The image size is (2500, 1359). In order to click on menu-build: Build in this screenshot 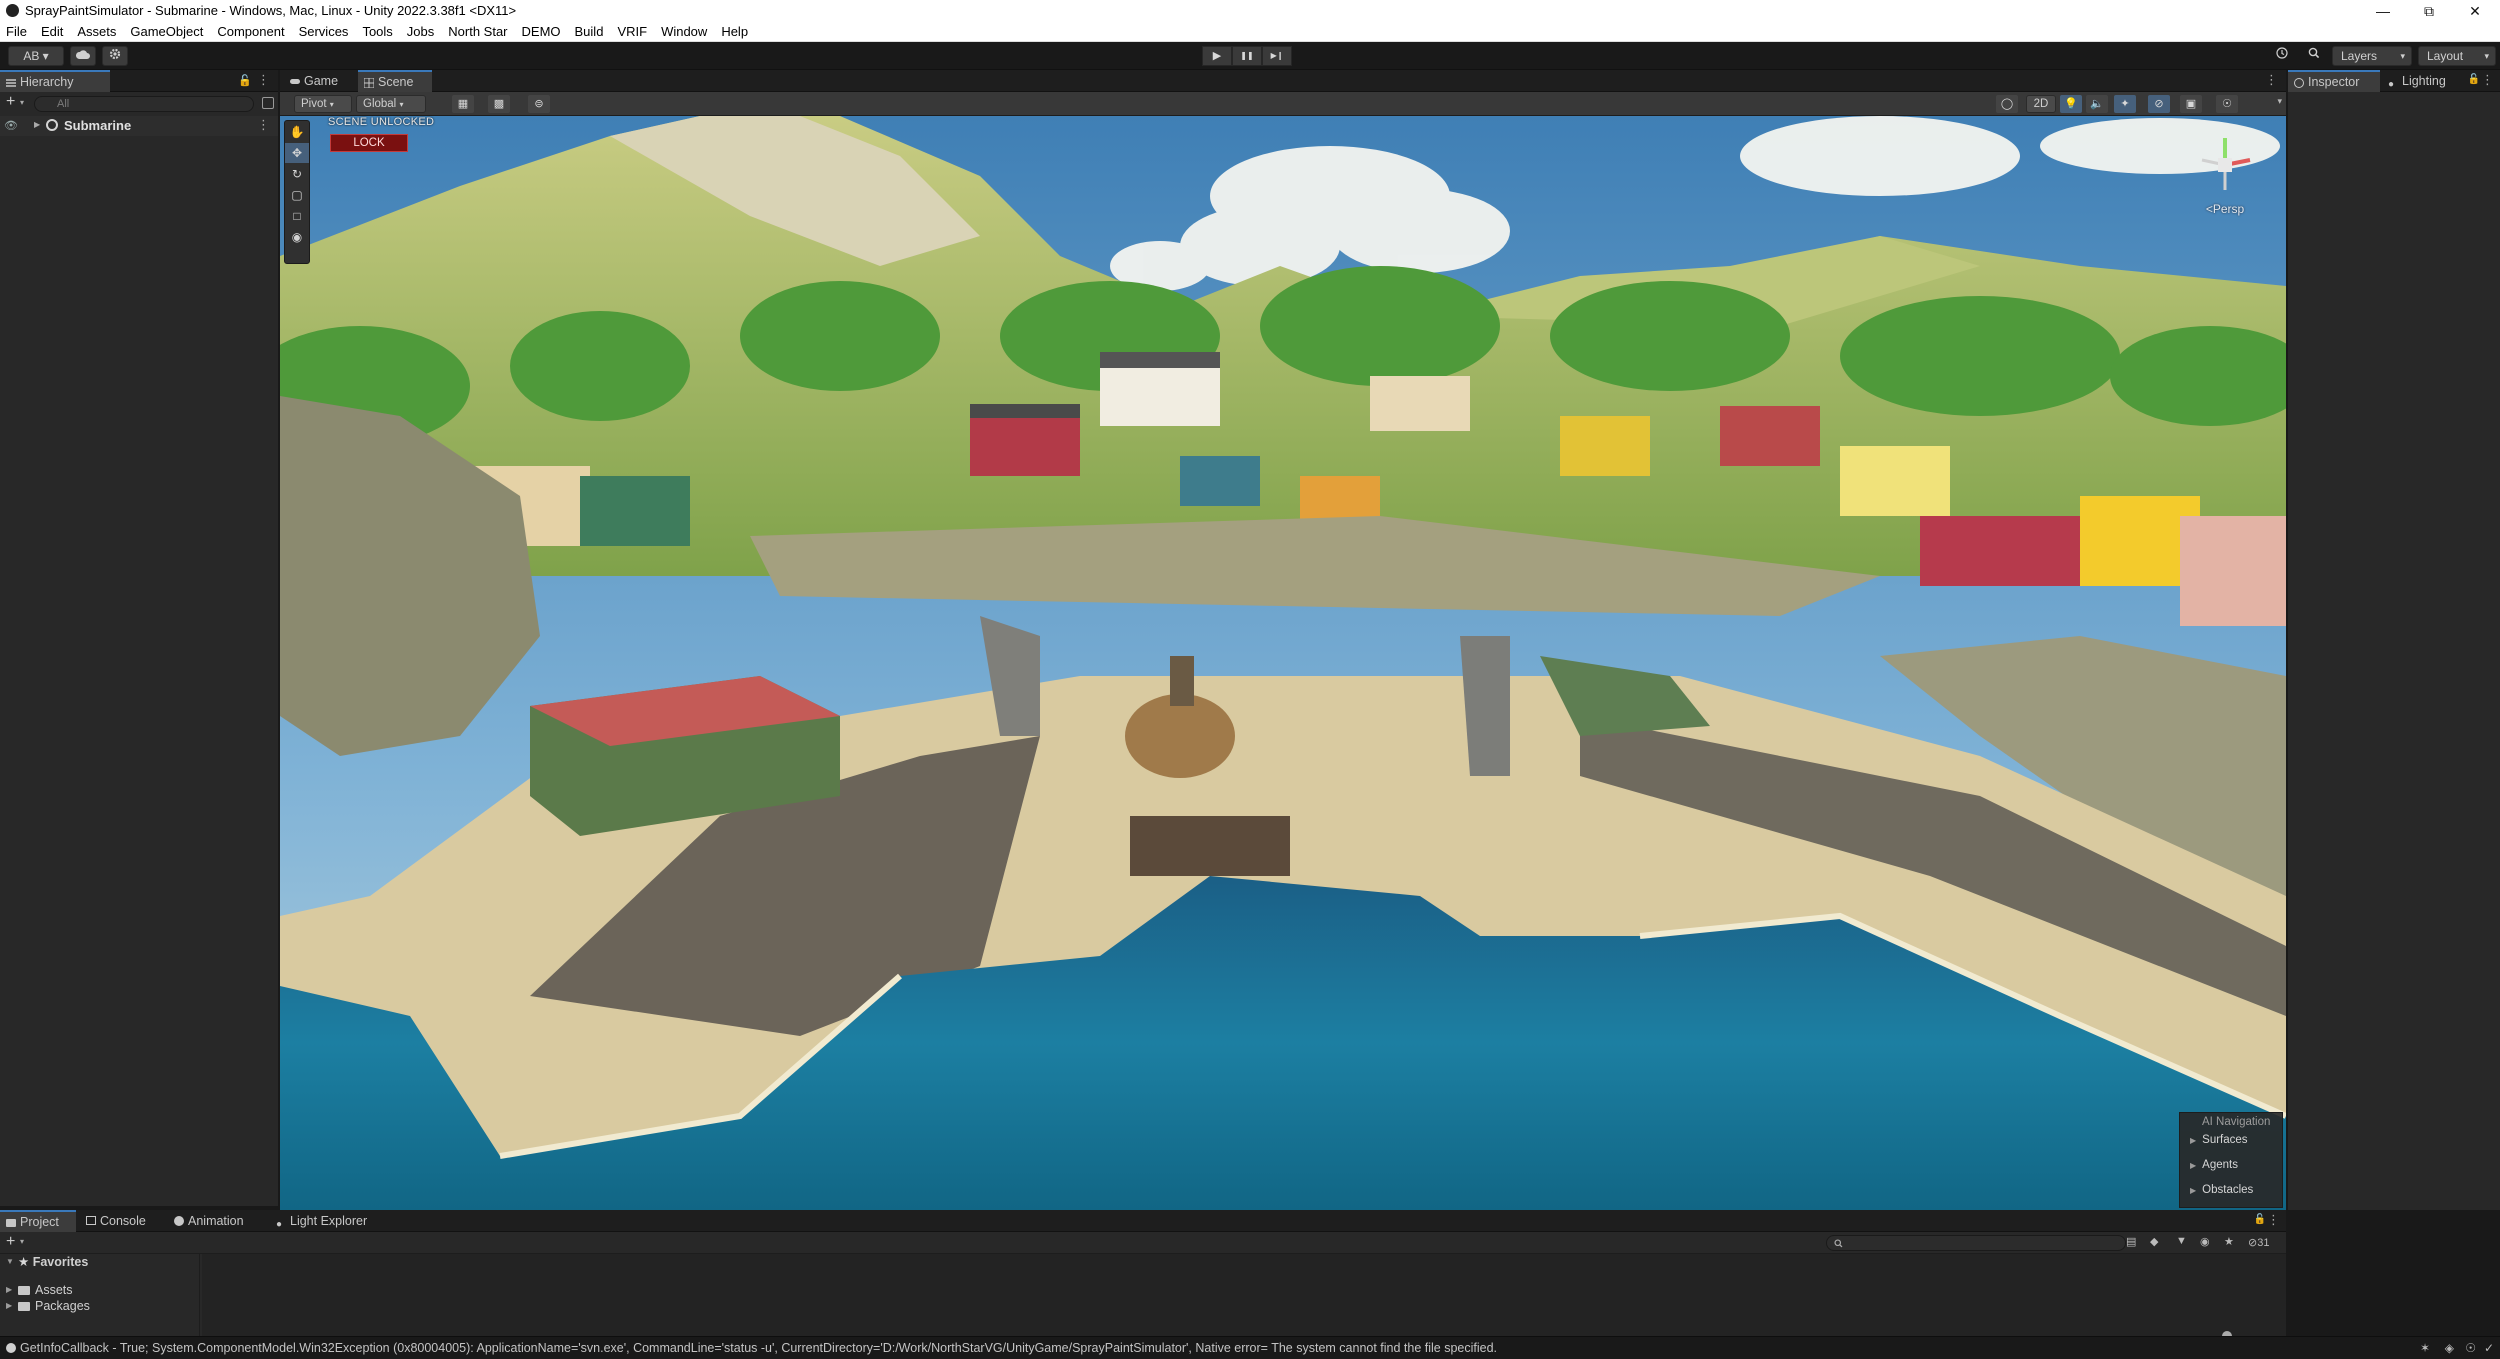, I will do `click(589, 31)`.